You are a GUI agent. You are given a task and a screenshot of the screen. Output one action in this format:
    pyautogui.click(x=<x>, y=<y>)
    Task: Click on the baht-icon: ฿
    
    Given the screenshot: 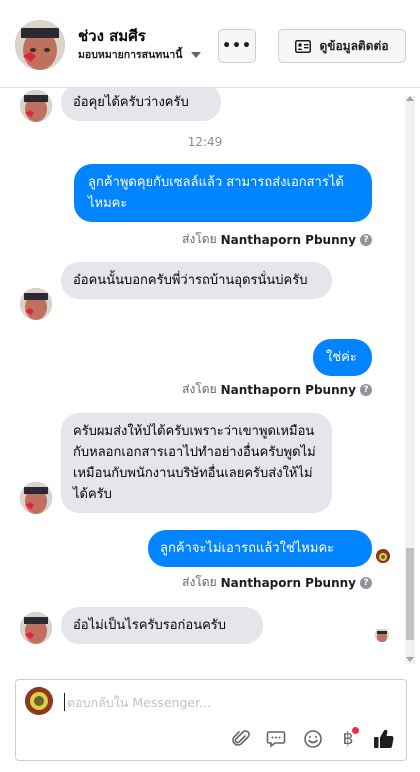 What is the action you would take?
    pyautogui.click(x=348, y=739)
    